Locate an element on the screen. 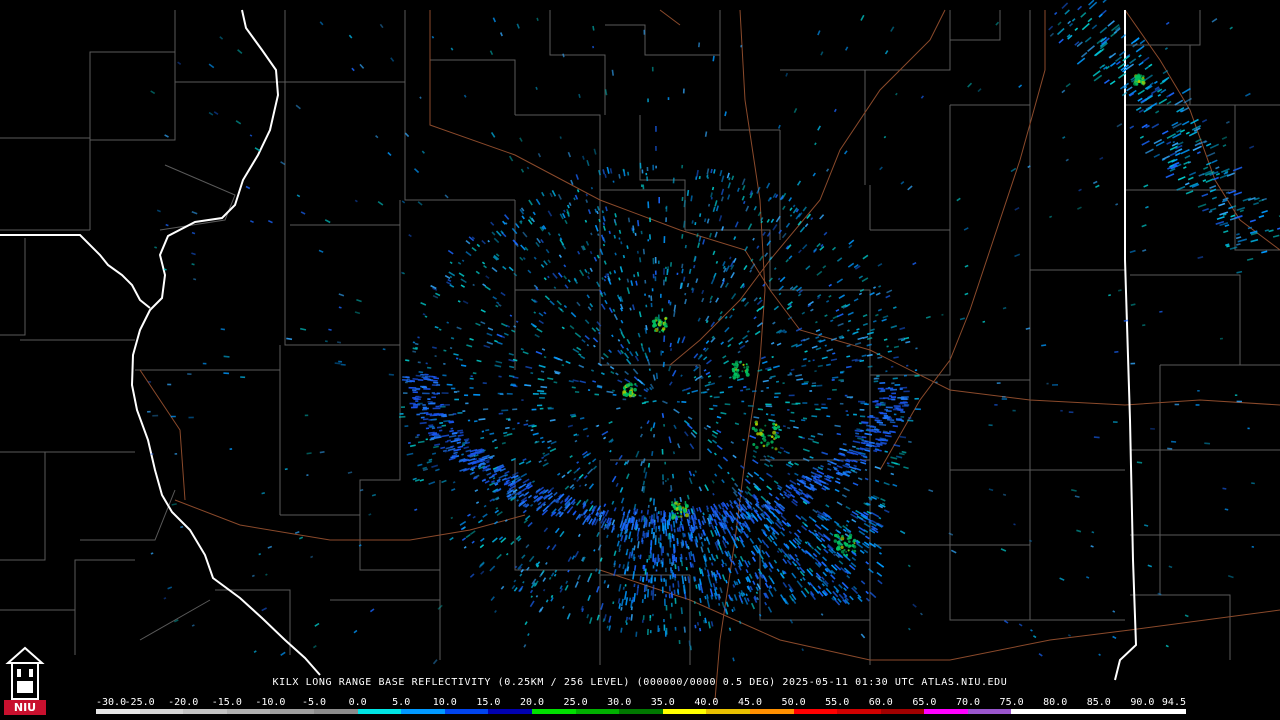 This screenshot has height=720, width=1280. color-scale-label: 60.0 is located at coordinates (880, 702).